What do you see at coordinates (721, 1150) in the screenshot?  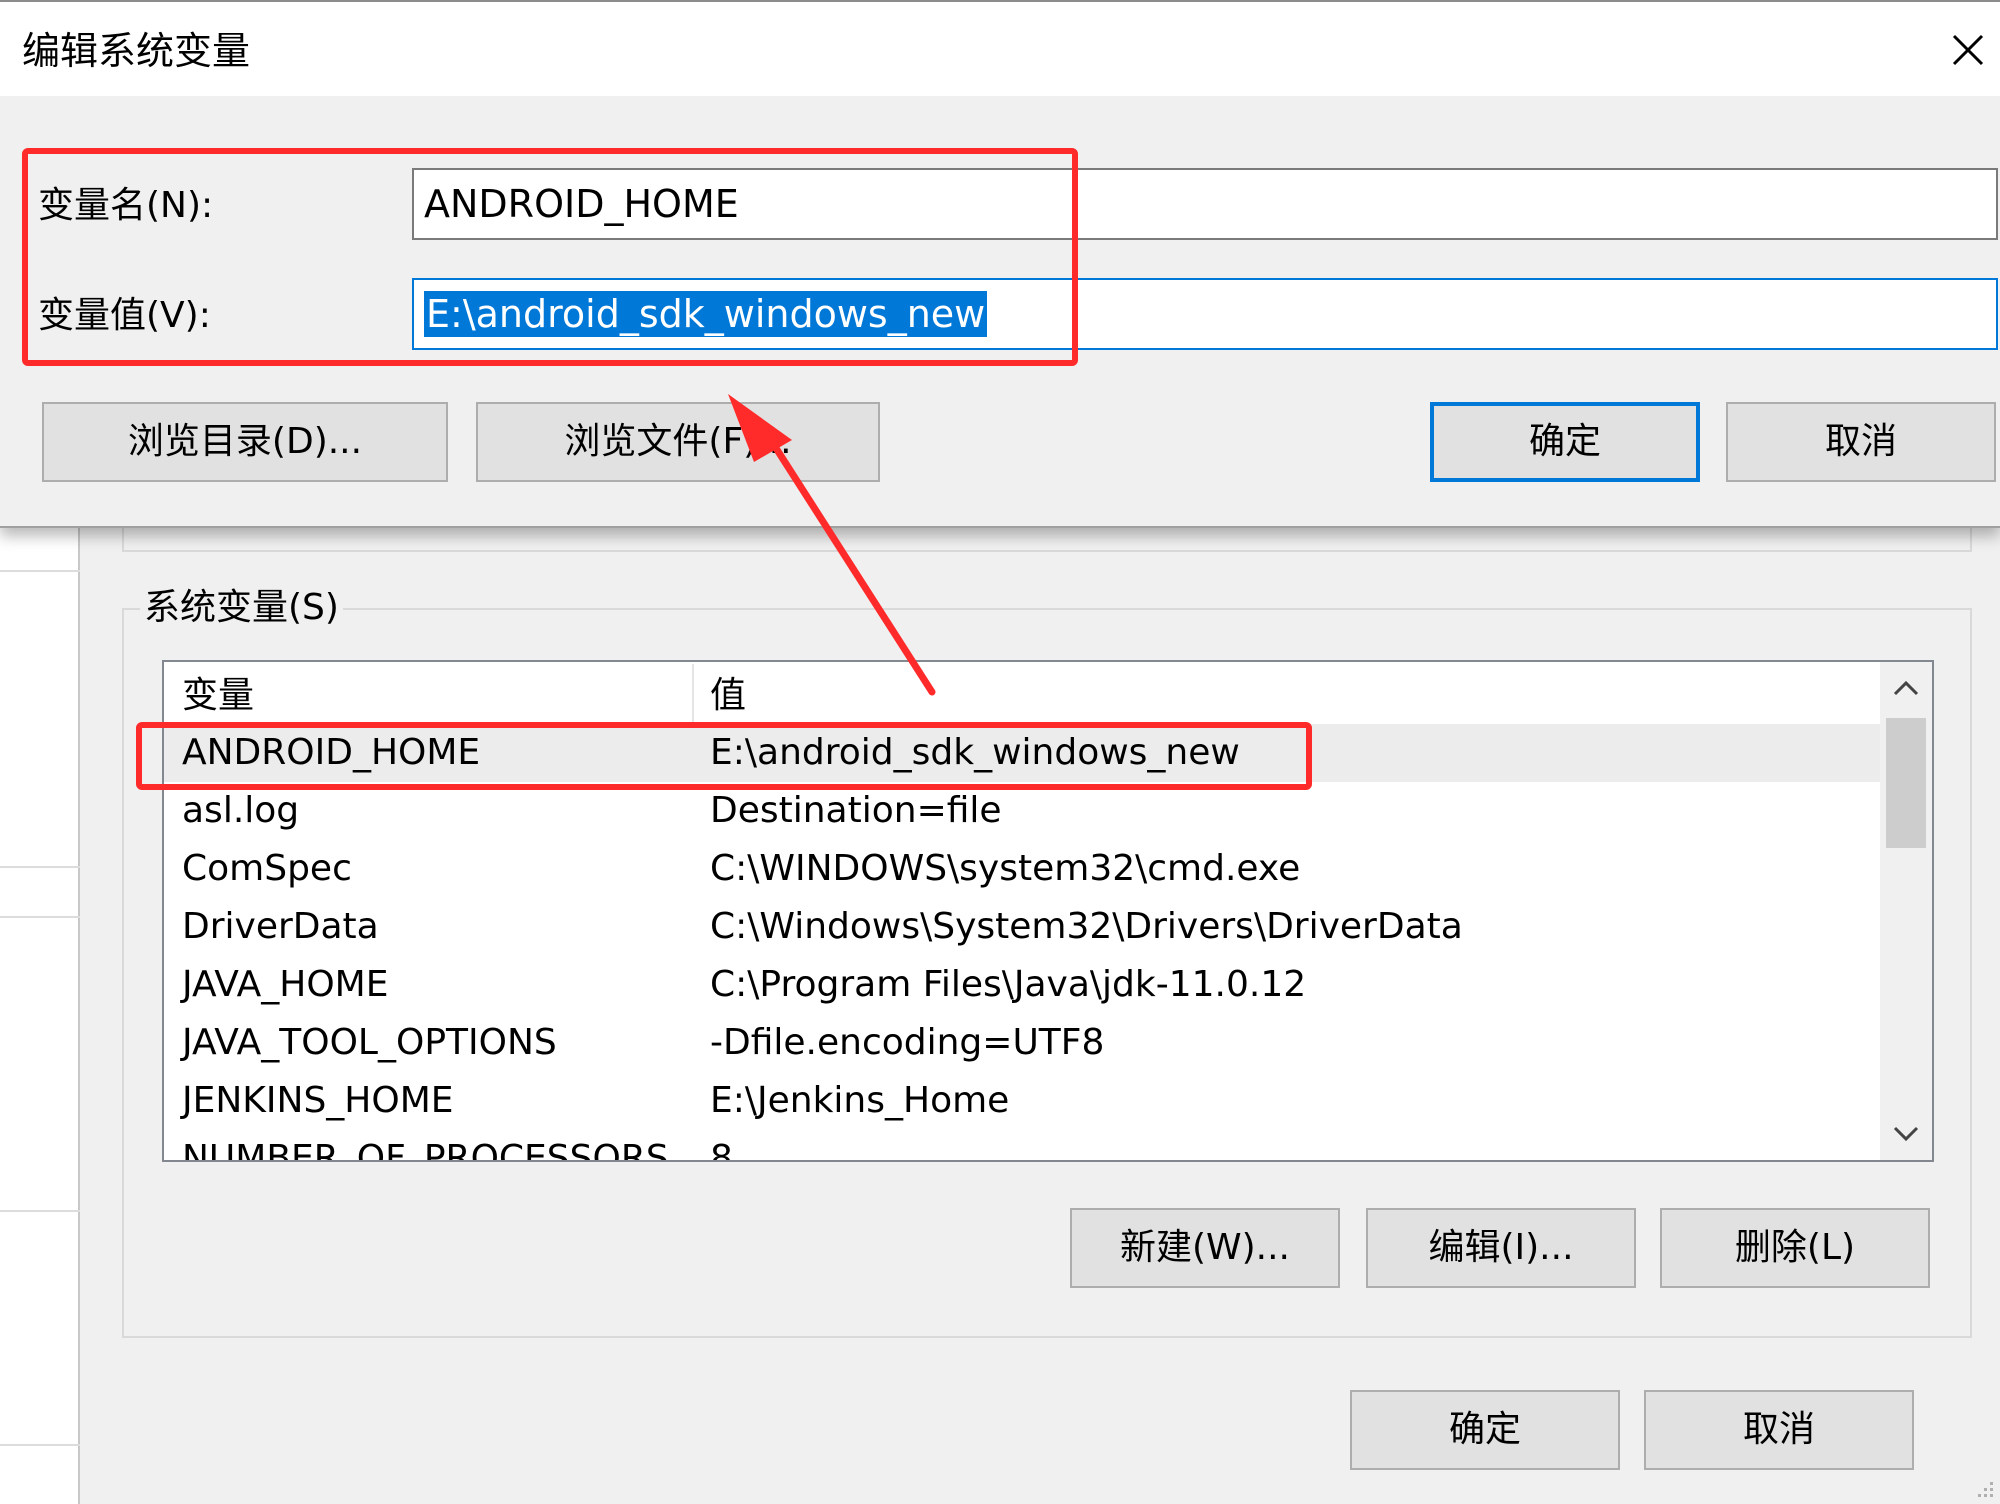 I see `variable-value-cell: 8` at bounding box center [721, 1150].